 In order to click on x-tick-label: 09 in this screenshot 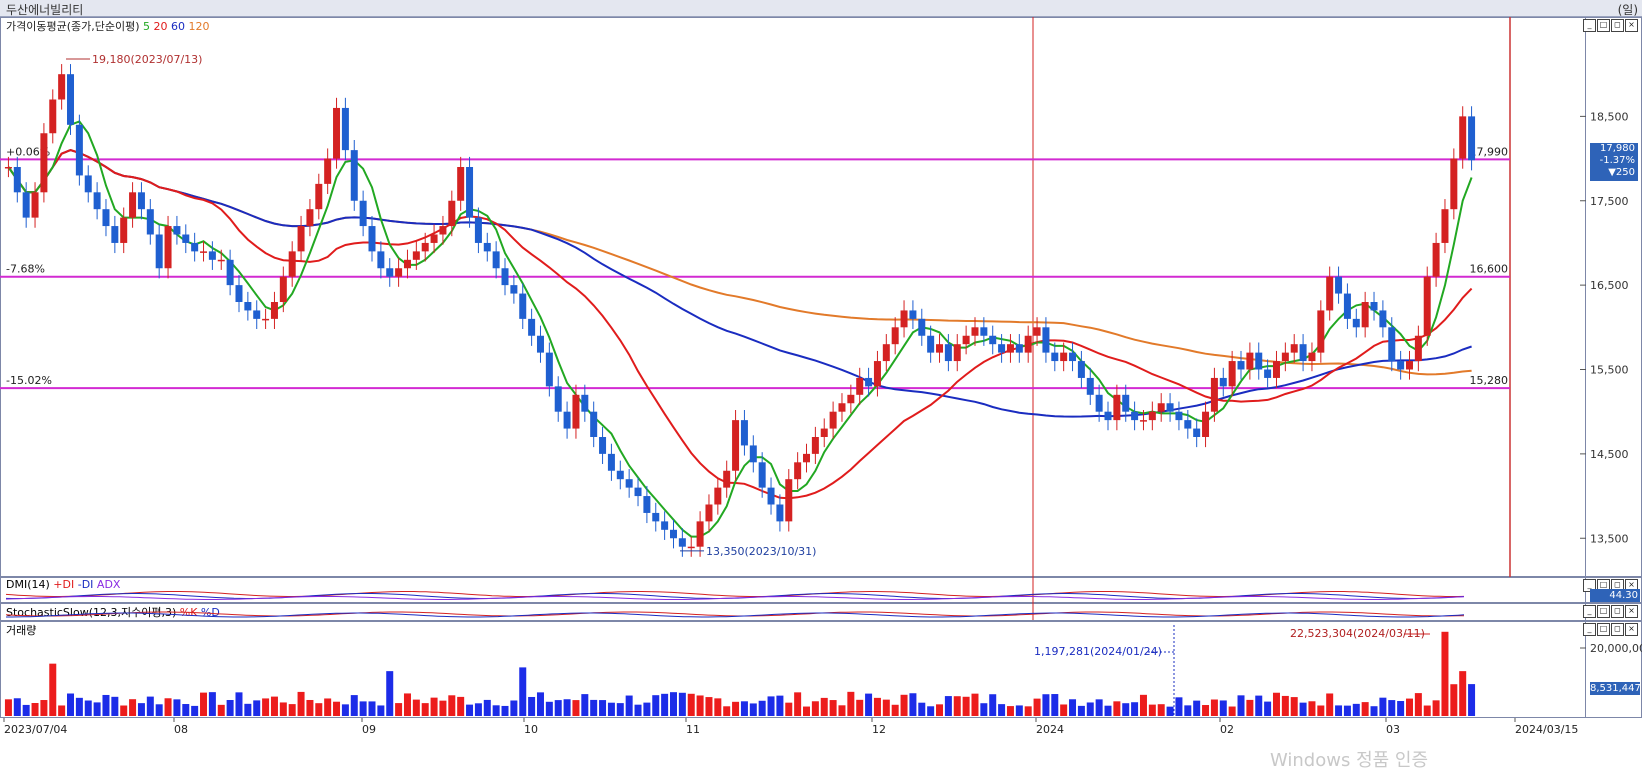, I will do `click(369, 729)`.